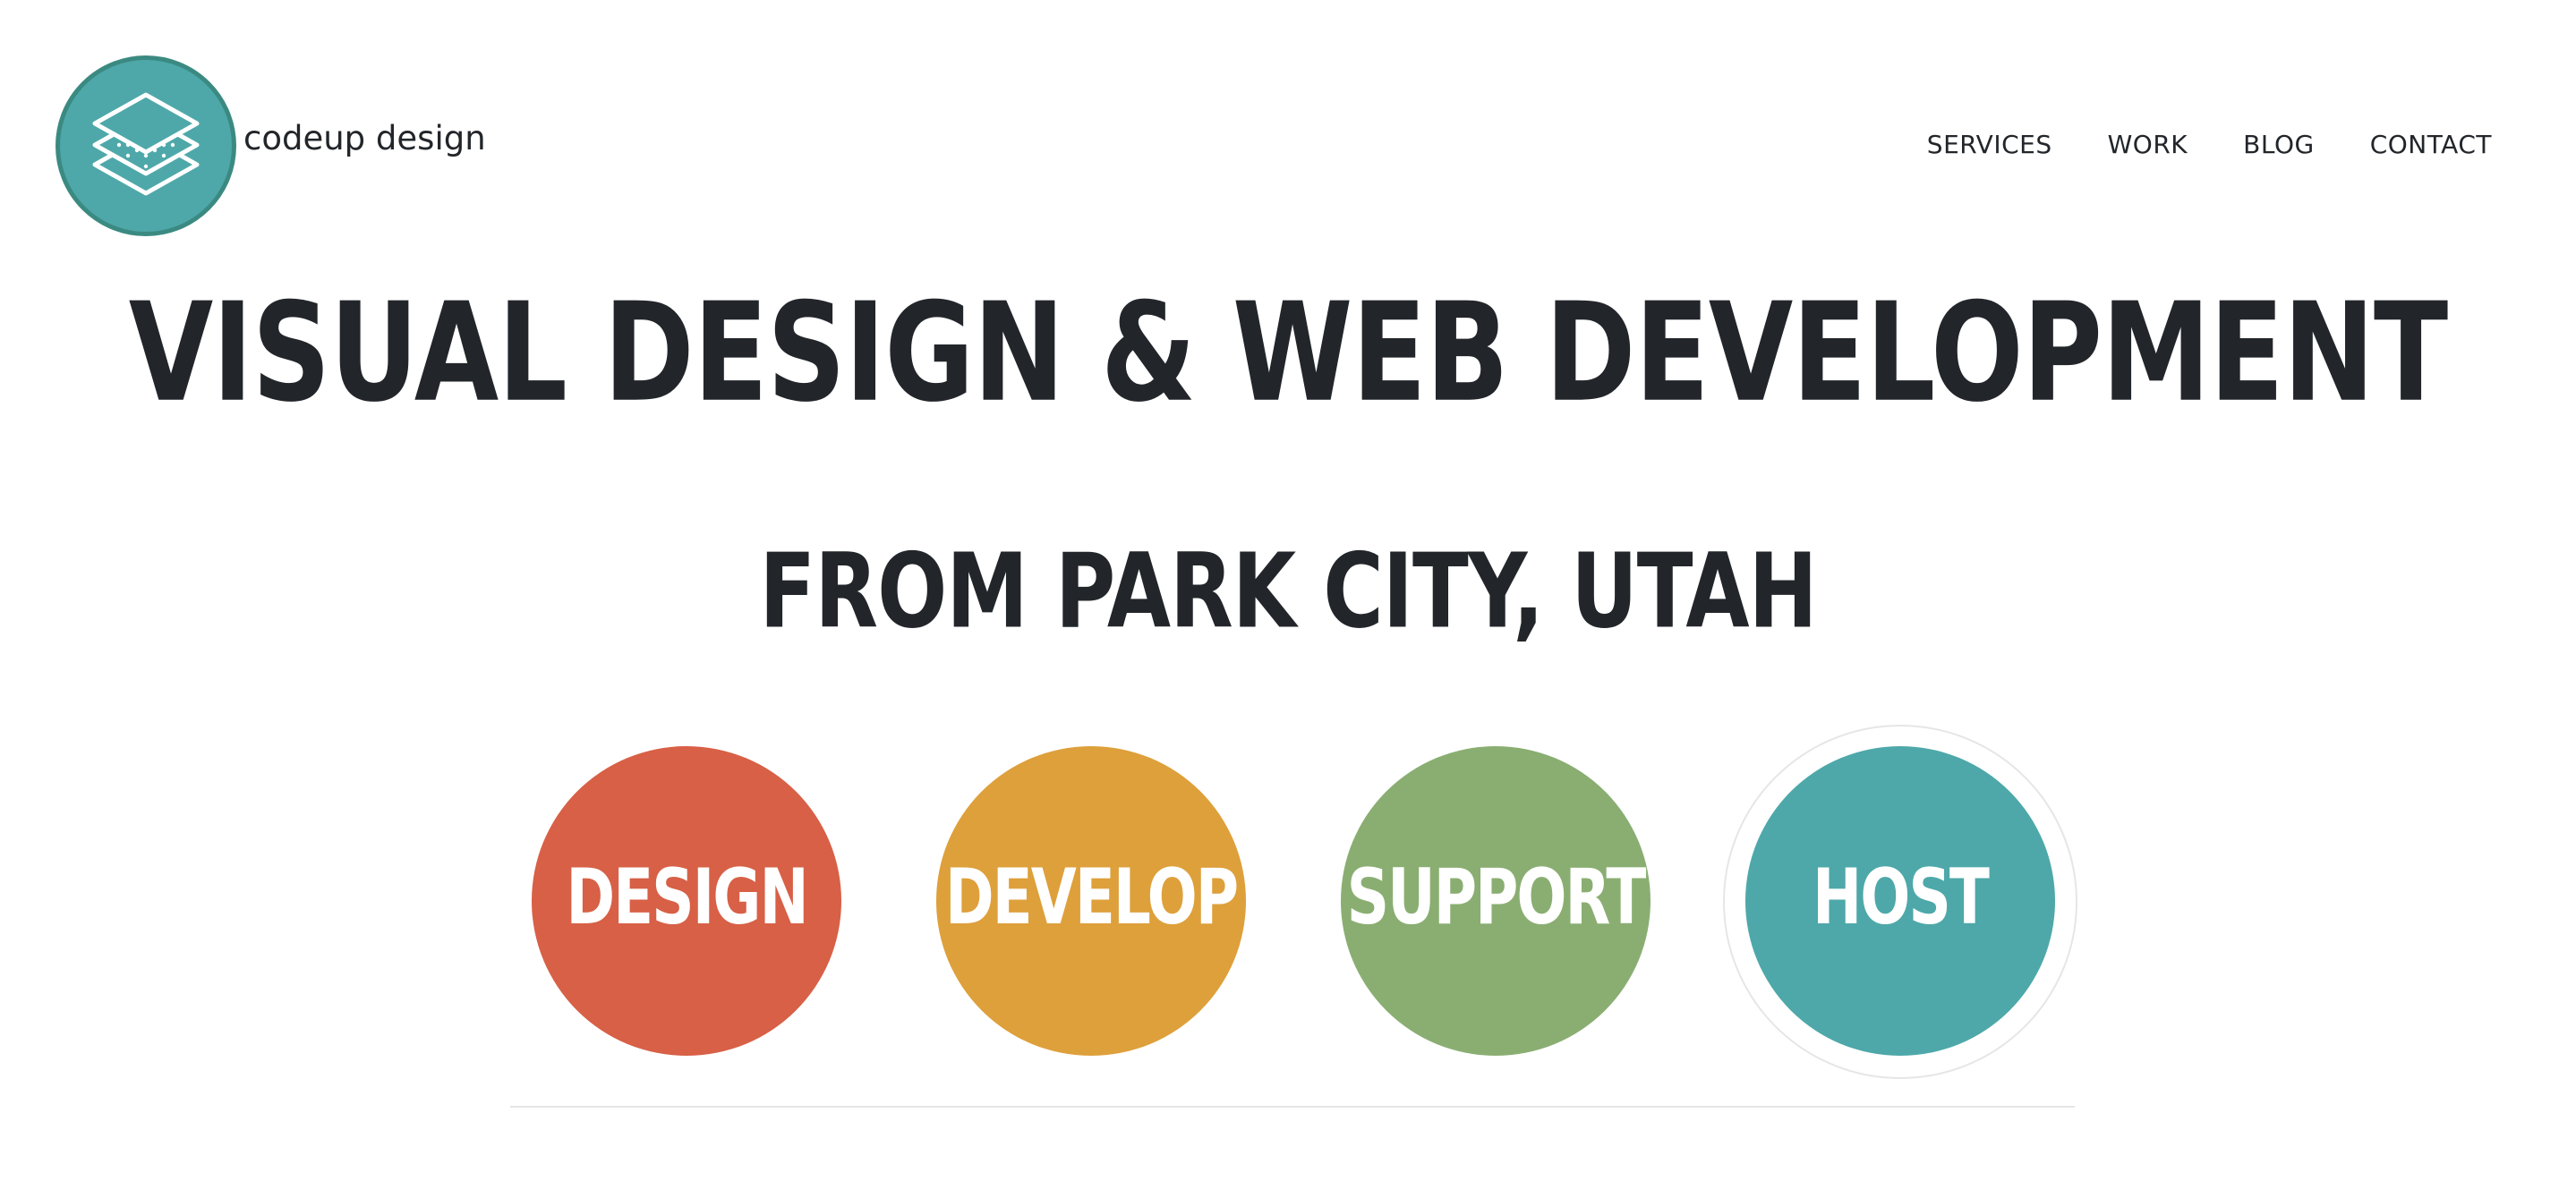 This screenshot has height=1181, width=2576. What do you see at coordinates (687, 896) in the screenshot?
I see `service-design-label: DESIGN` at bounding box center [687, 896].